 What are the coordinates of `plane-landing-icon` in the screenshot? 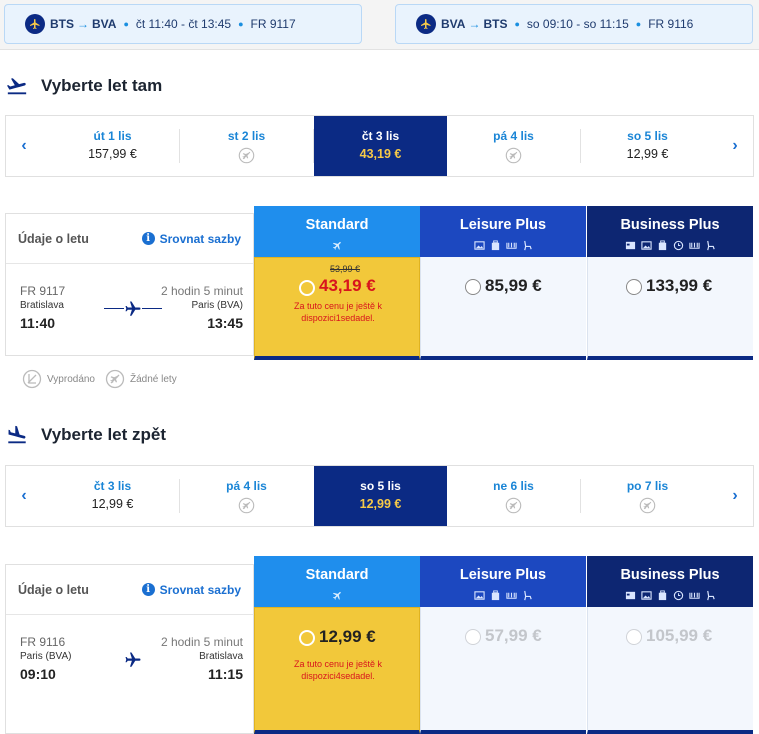 It's located at (17, 434).